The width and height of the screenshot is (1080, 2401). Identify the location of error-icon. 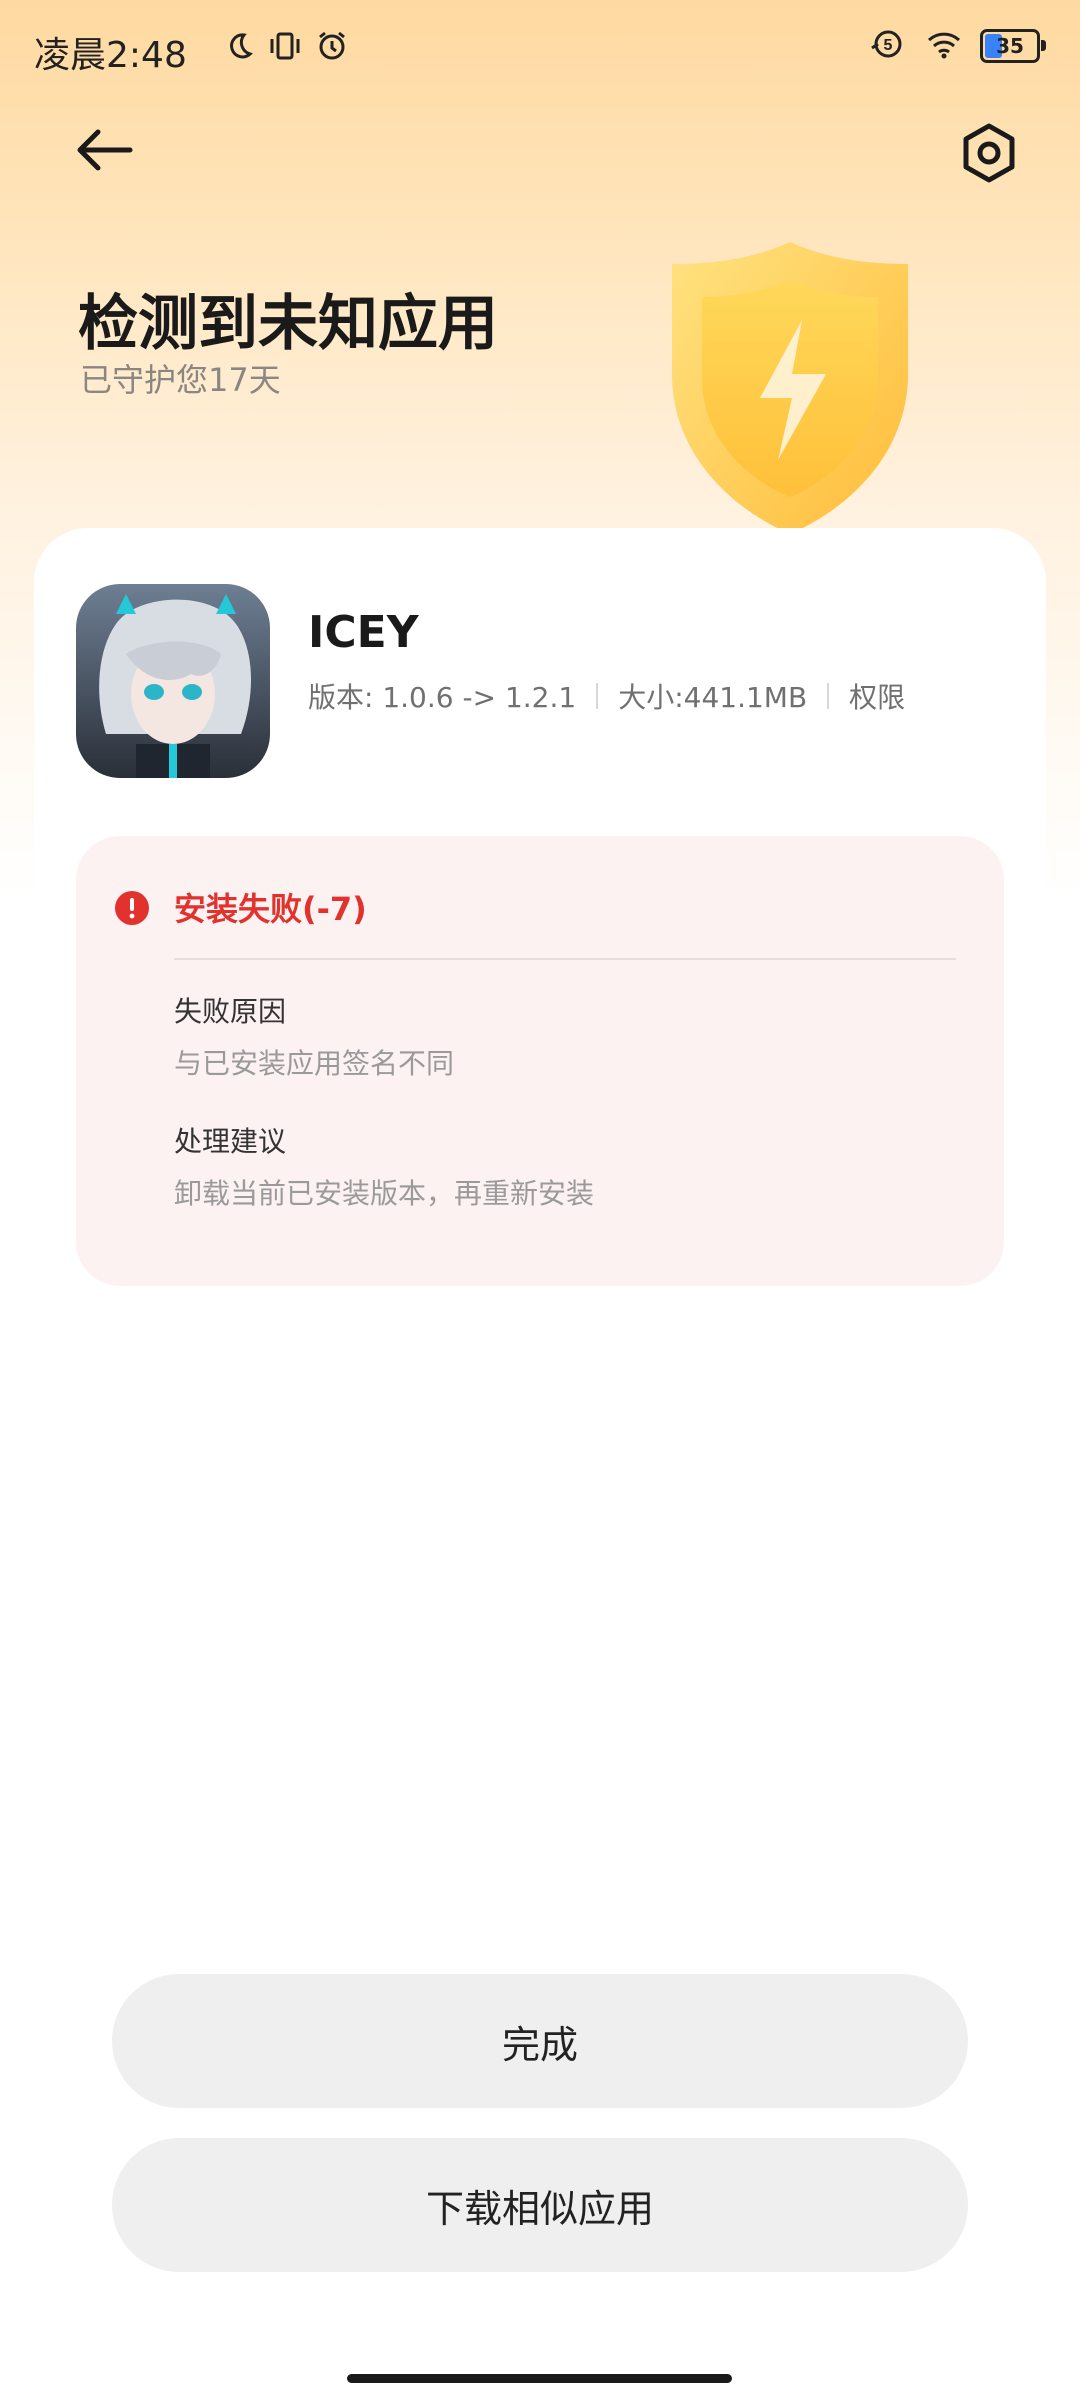
(132, 908).